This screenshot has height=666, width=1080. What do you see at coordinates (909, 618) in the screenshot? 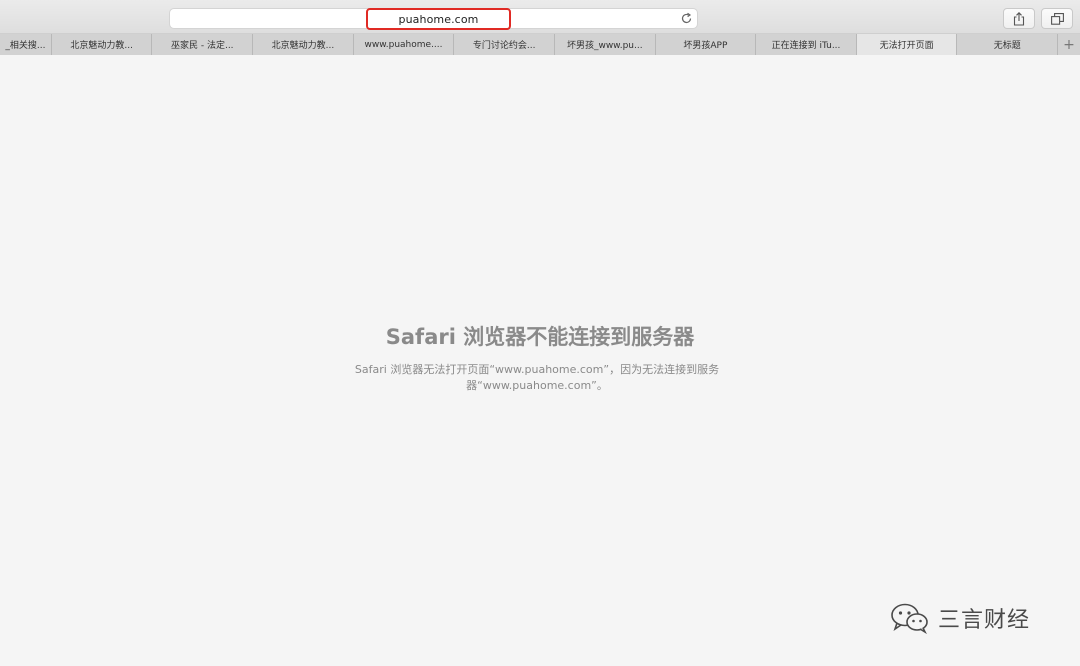
I see `wechat-icon` at bounding box center [909, 618].